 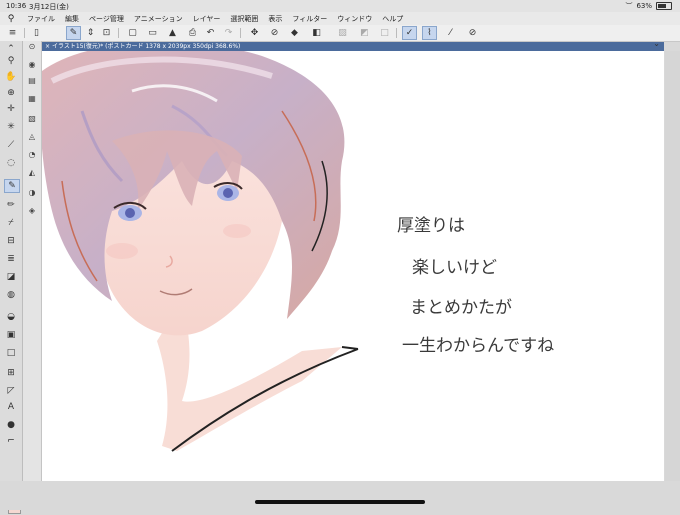 I want to click on menu-edit: 編集, so click(x=72, y=19).